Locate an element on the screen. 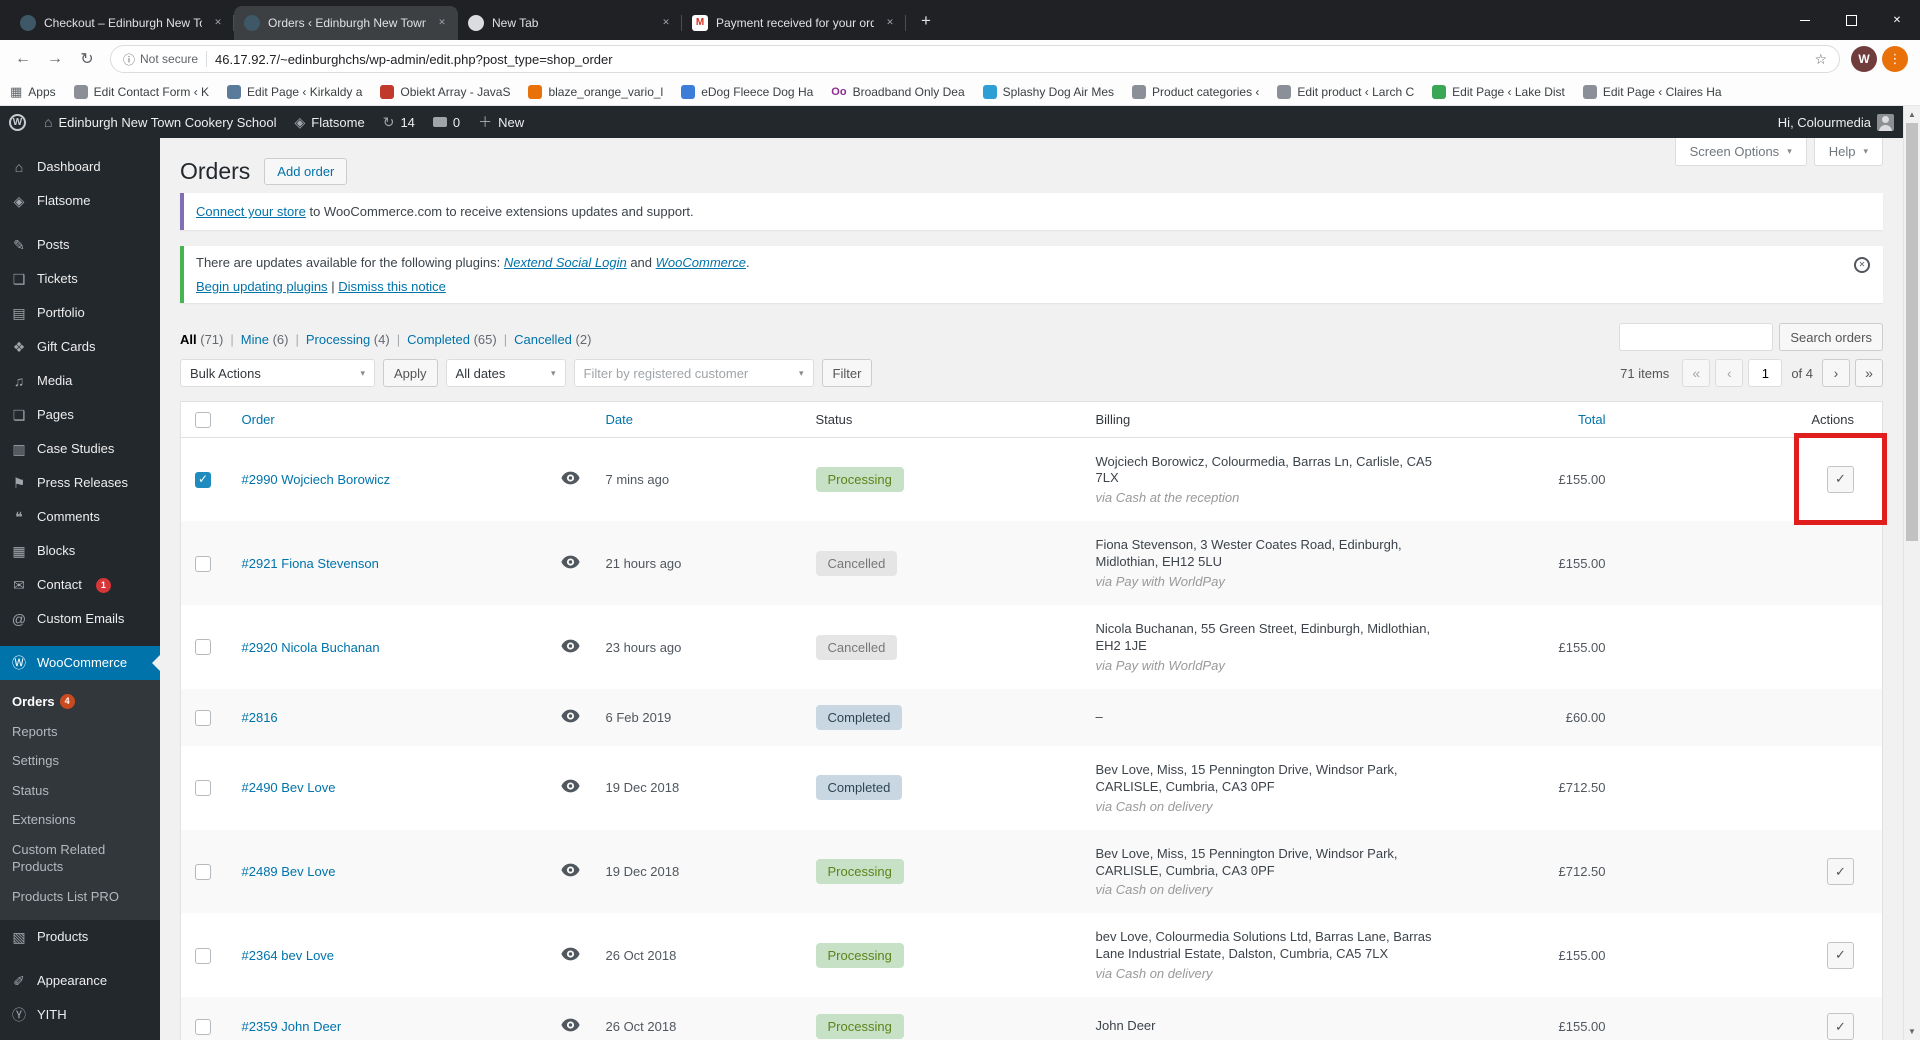 This screenshot has height=1040, width=1920. all-dates-select: All dates ▾ is located at coordinates (505, 373).